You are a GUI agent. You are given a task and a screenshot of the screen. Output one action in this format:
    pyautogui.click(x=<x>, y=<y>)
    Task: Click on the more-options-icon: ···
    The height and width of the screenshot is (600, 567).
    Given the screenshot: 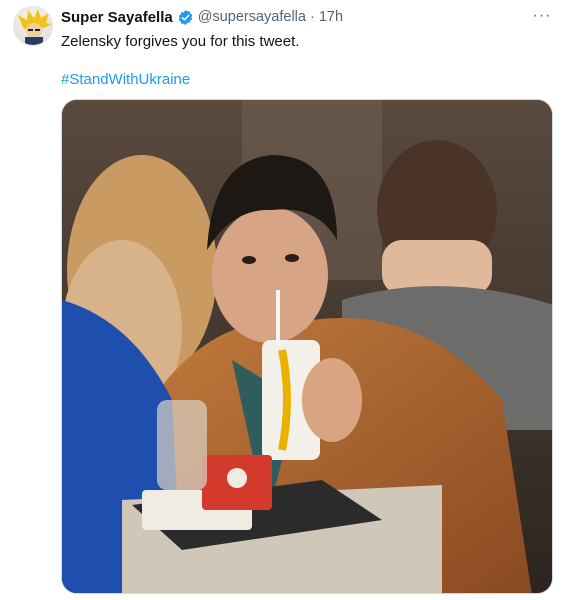 What is the action you would take?
    pyautogui.click(x=542, y=15)
    